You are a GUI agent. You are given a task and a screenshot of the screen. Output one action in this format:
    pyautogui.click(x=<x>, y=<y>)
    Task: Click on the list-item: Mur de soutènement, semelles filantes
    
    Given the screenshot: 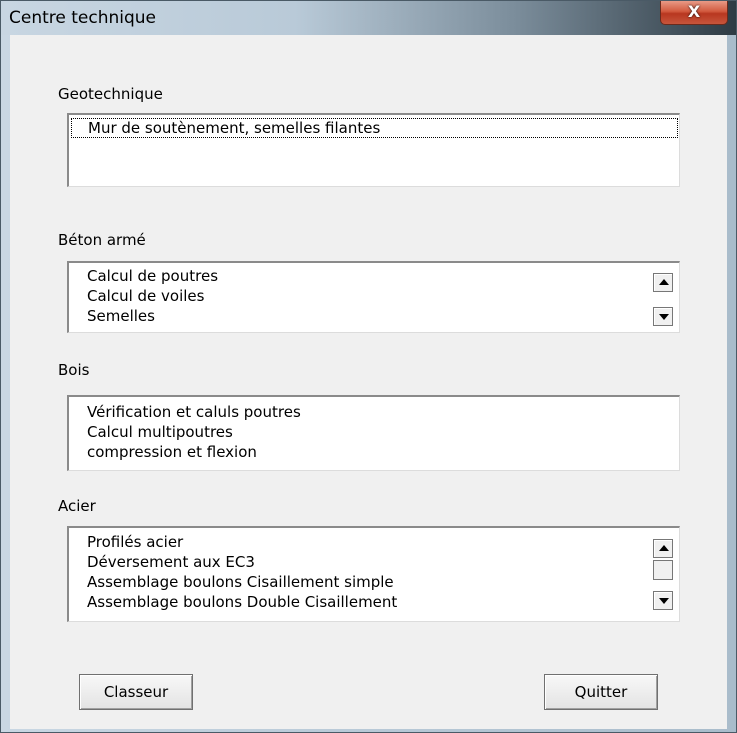 What is the action you would take?
    pyautogui.click(x=374, y=128)
    